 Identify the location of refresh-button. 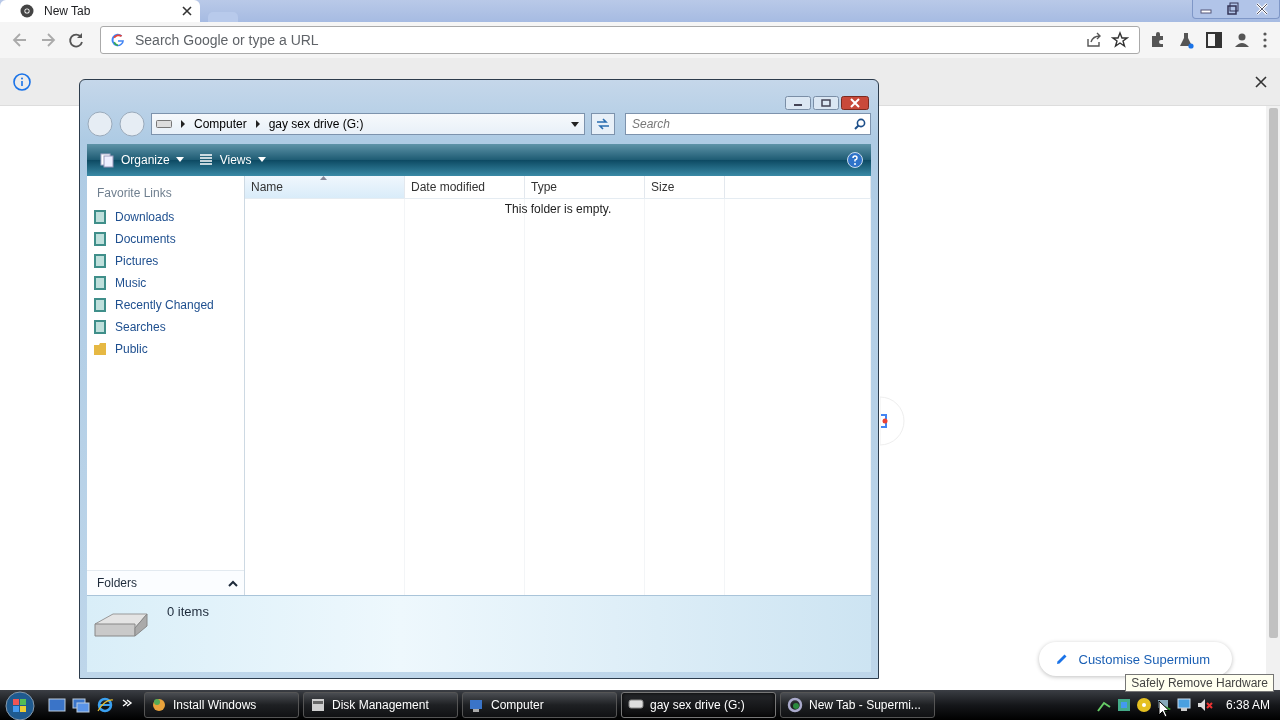
(603, 124).